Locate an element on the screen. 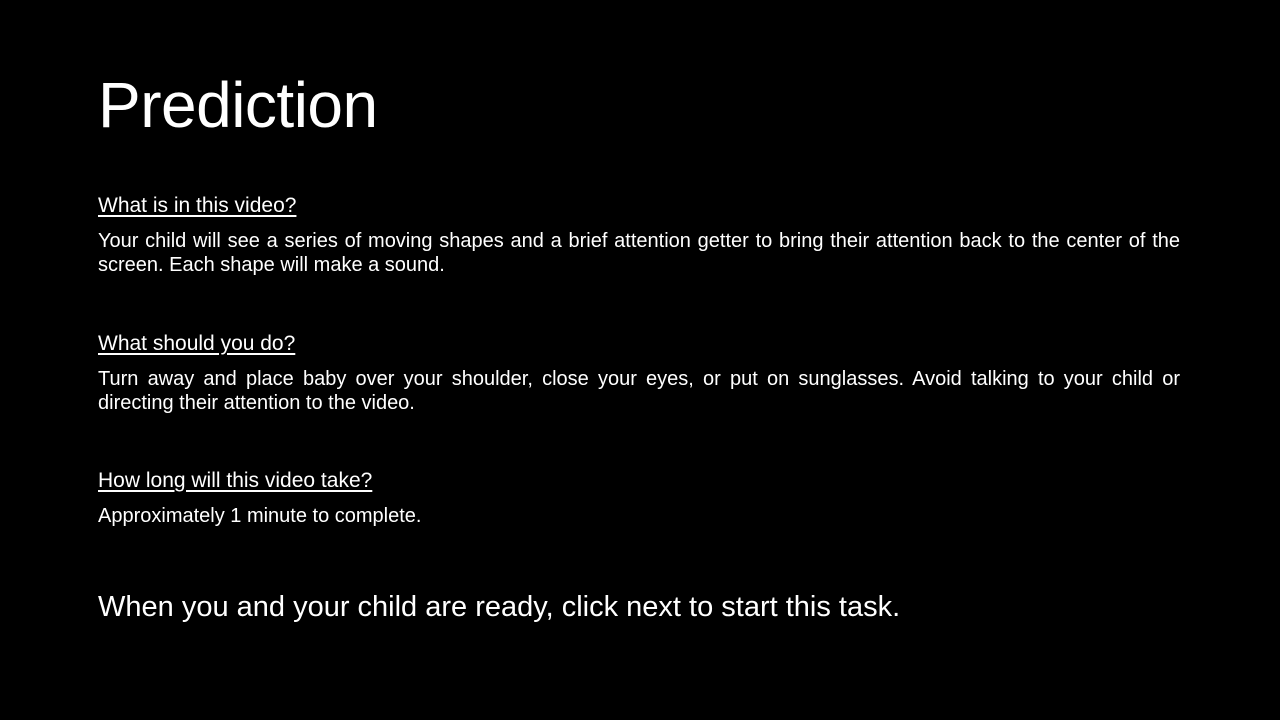 This screenshot has width=1280, height=720. slide-title: Prediction is located at coordinates (238, 105).